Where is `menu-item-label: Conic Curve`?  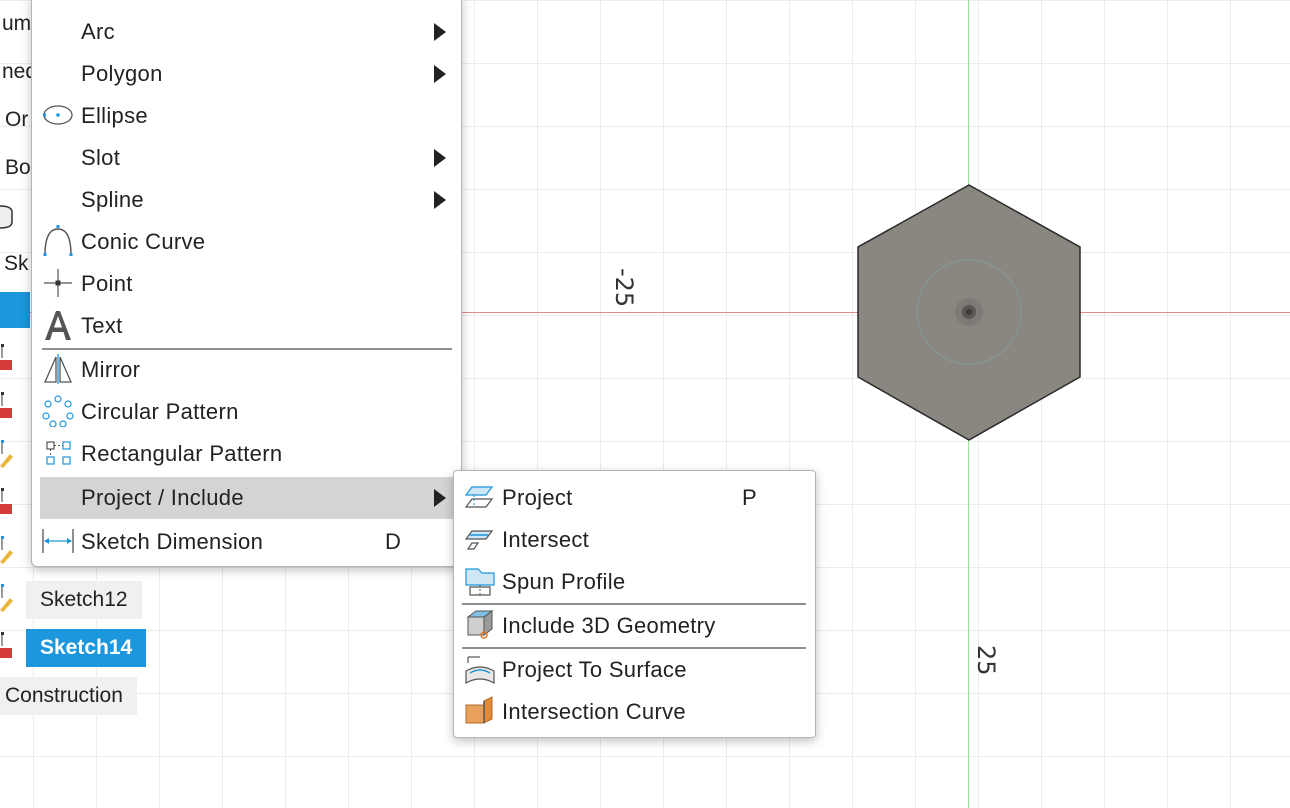
menu-item-label: Conic Curve is located at coordinates (143, 241).